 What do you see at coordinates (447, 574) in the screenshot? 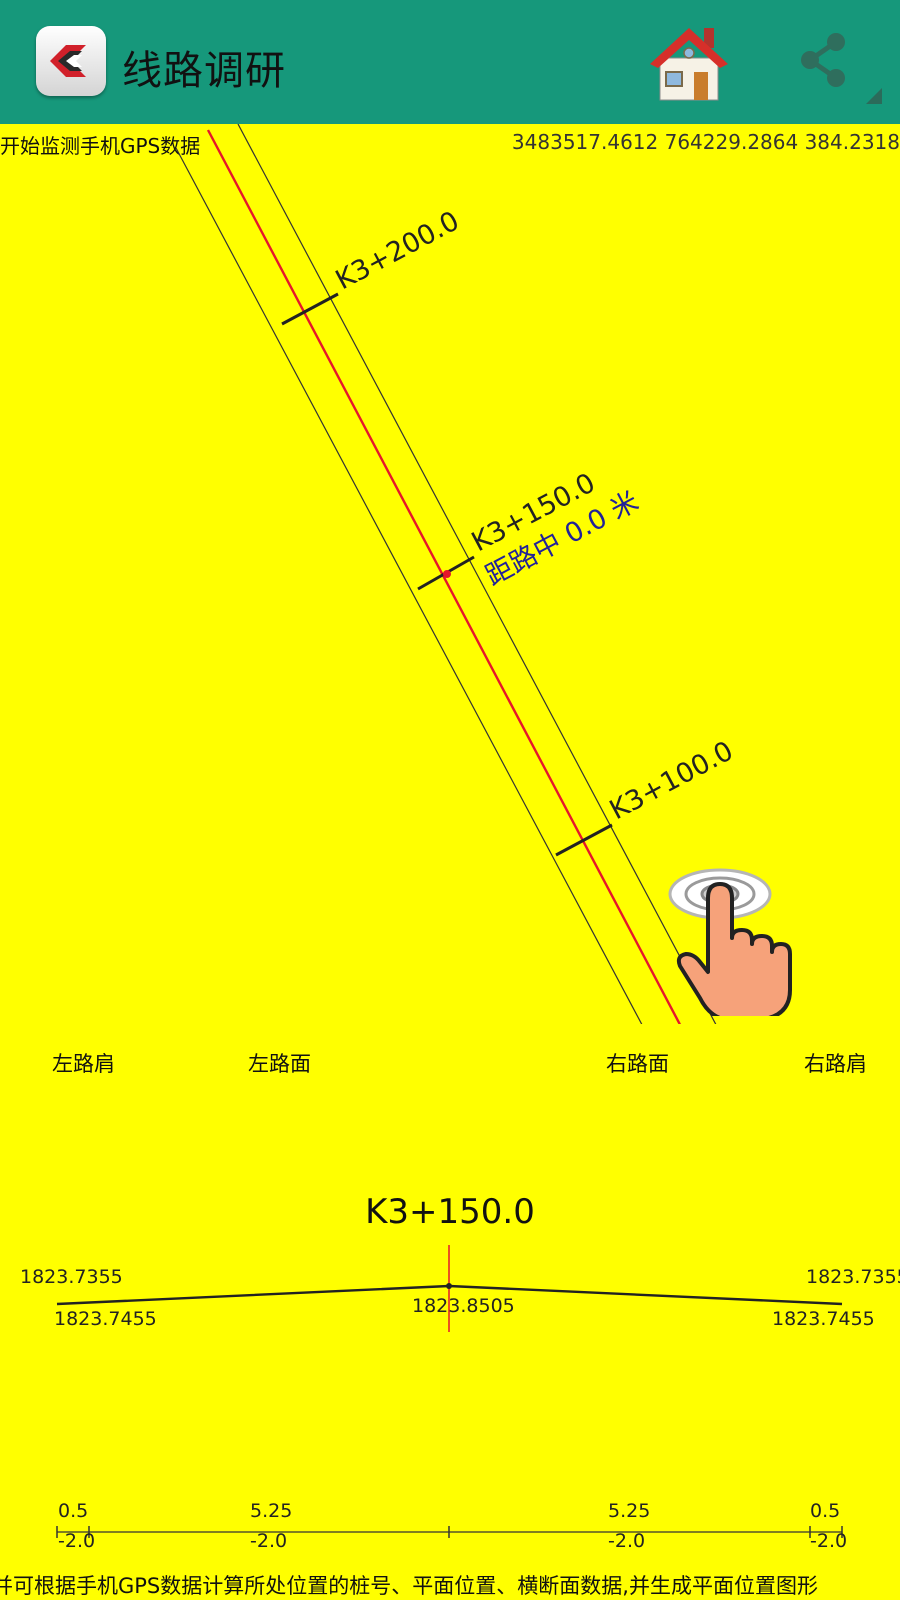
I see `current-position-marker` at bounding box center [447, 574].